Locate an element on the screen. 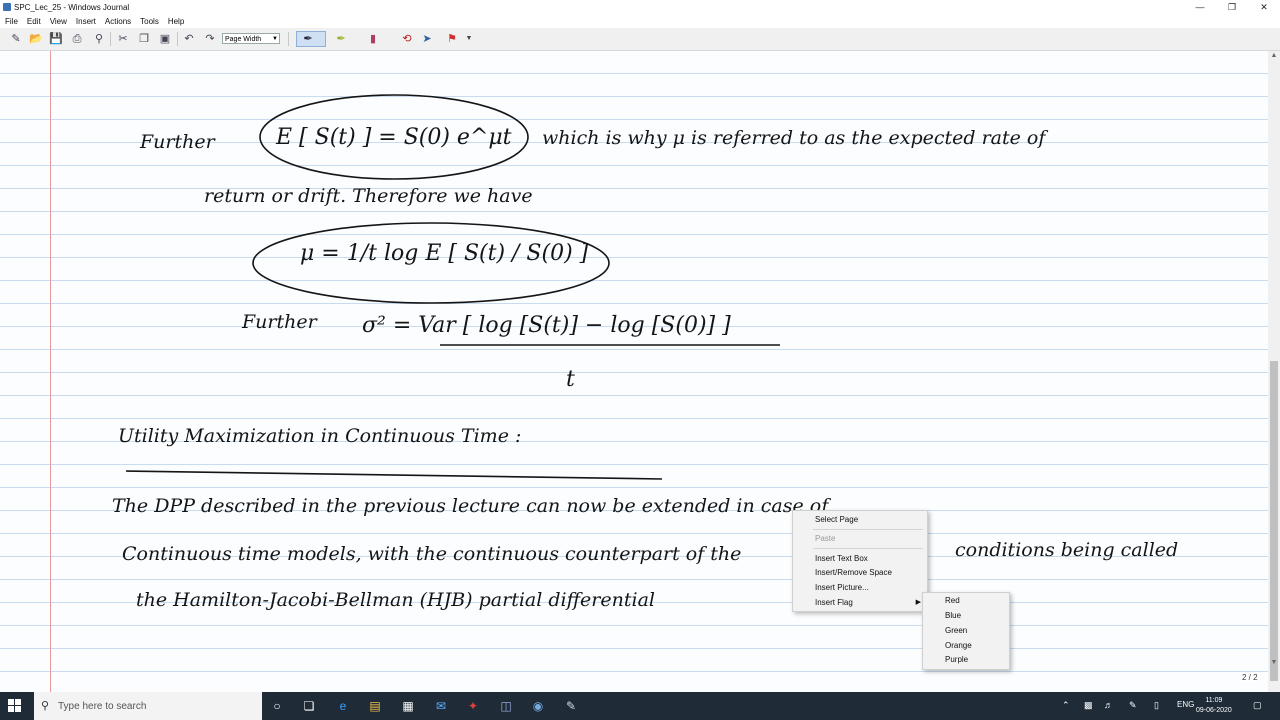 This screenshot has width=1280, height=720. app-icon: ◫ is located at coordinates (506, 706).